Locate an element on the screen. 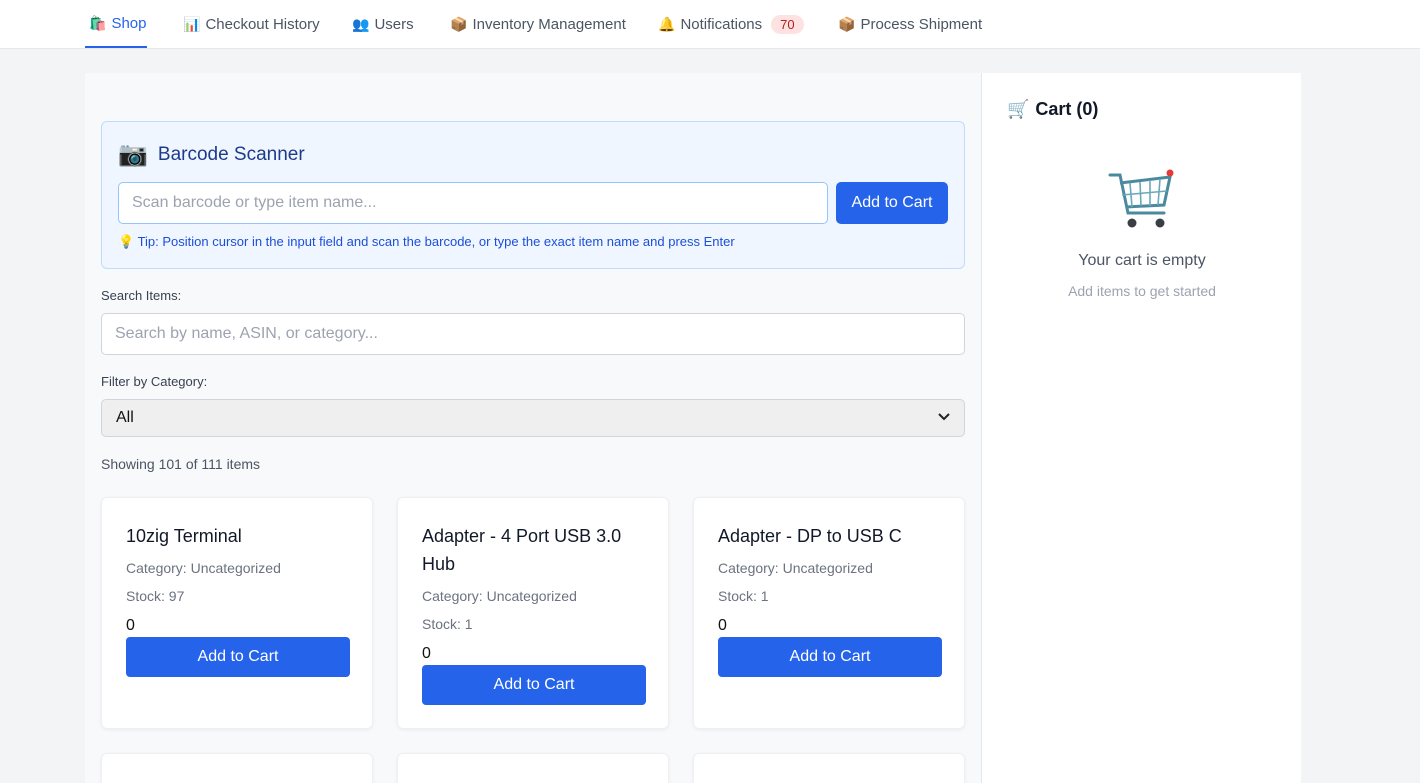  scanner-add-to-cart-button: Add to Cart is located at coordinates (892, 203).